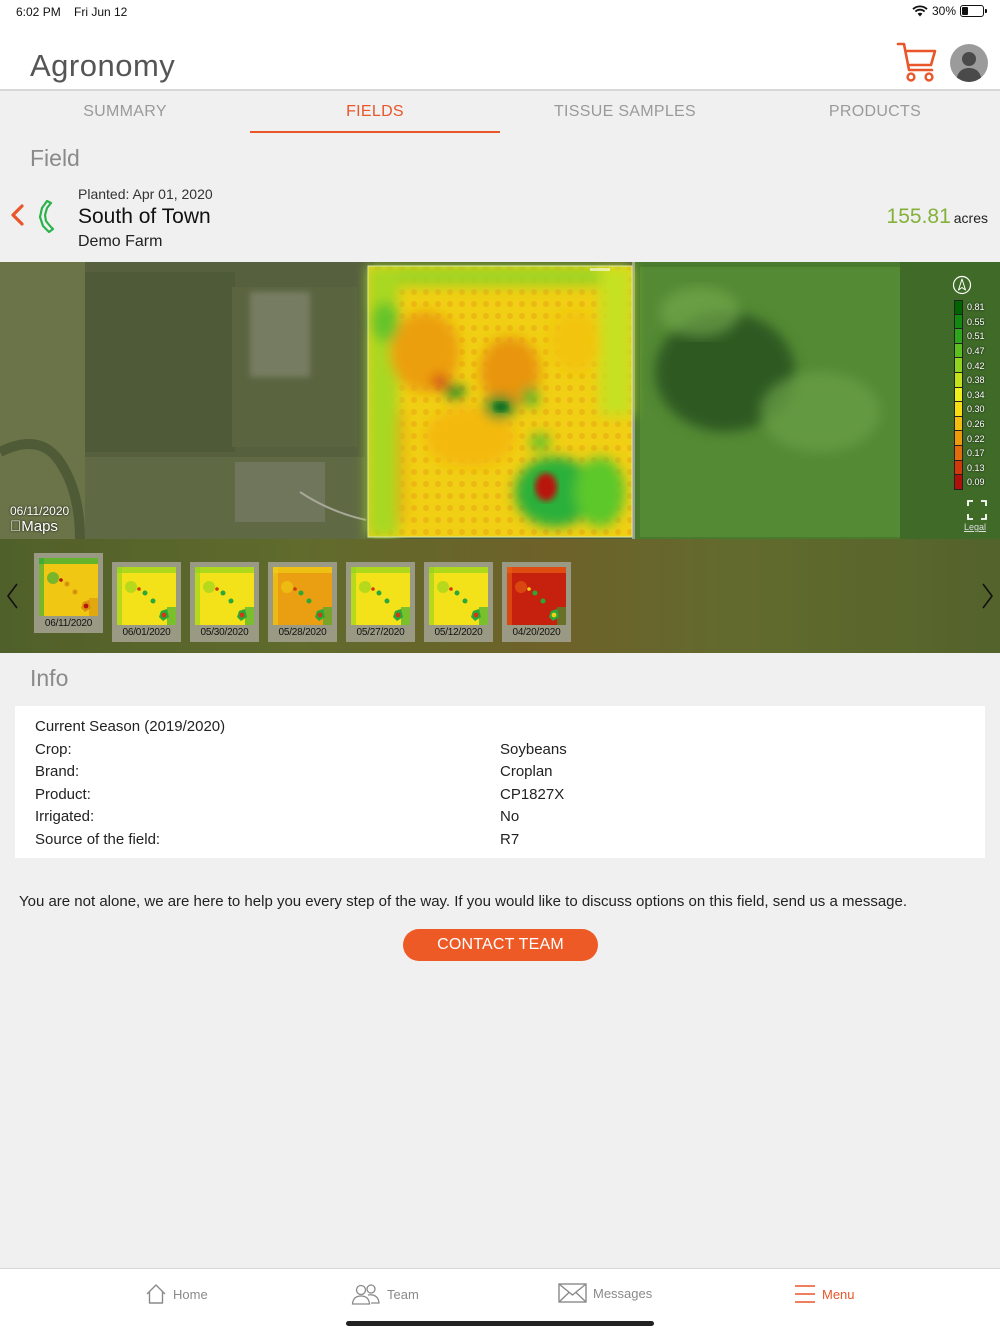  I want to click on legend-entry: 0.42, so click(974, 365).